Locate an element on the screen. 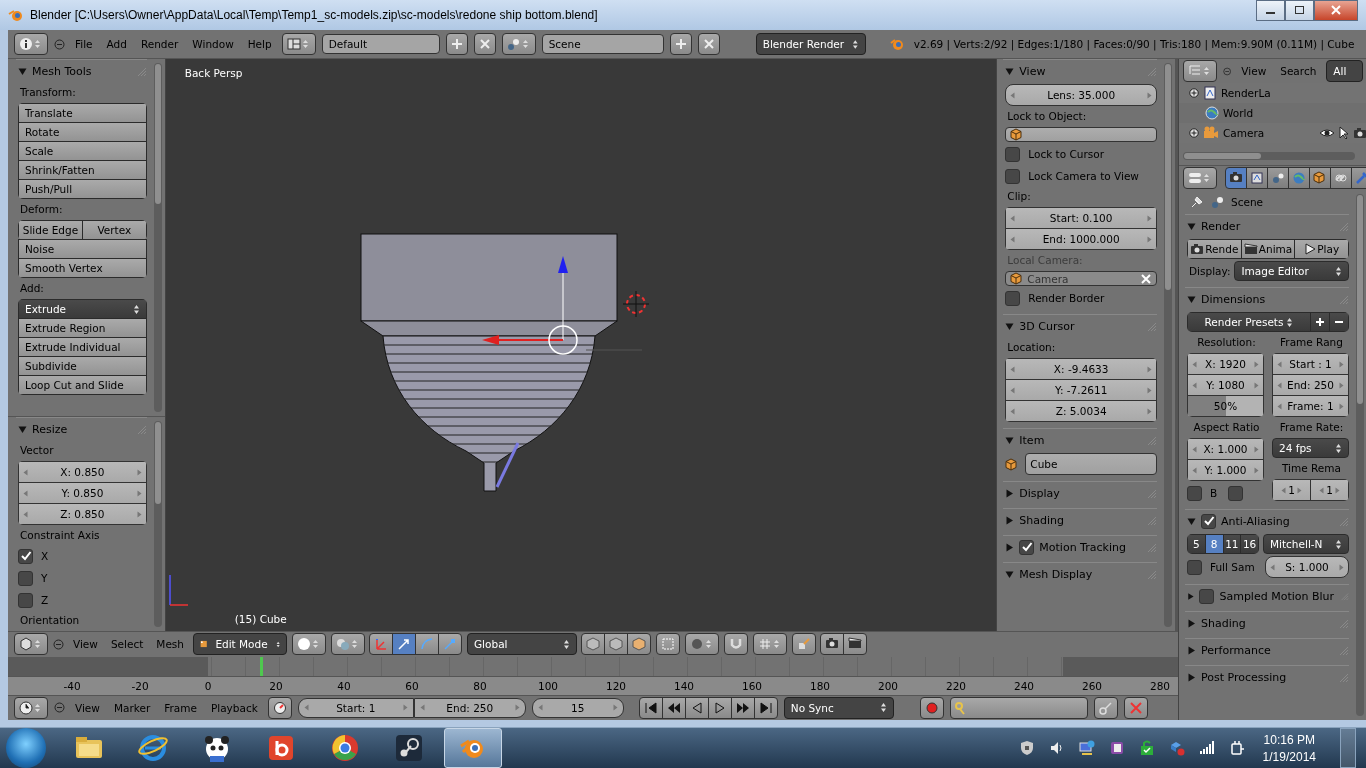  outliner-item: Camera is located at coordinates (1269, 133).